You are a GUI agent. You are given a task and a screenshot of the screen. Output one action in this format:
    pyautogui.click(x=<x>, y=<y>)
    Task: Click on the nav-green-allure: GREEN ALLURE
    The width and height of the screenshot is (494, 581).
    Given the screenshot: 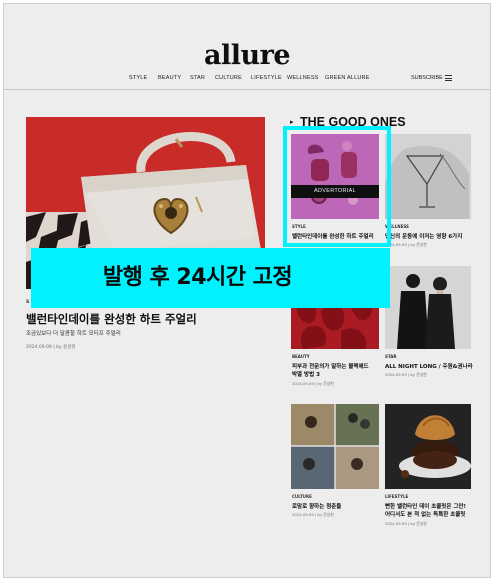 What is the action you would take?
    pyautogui.click(x=347, y=78)
    